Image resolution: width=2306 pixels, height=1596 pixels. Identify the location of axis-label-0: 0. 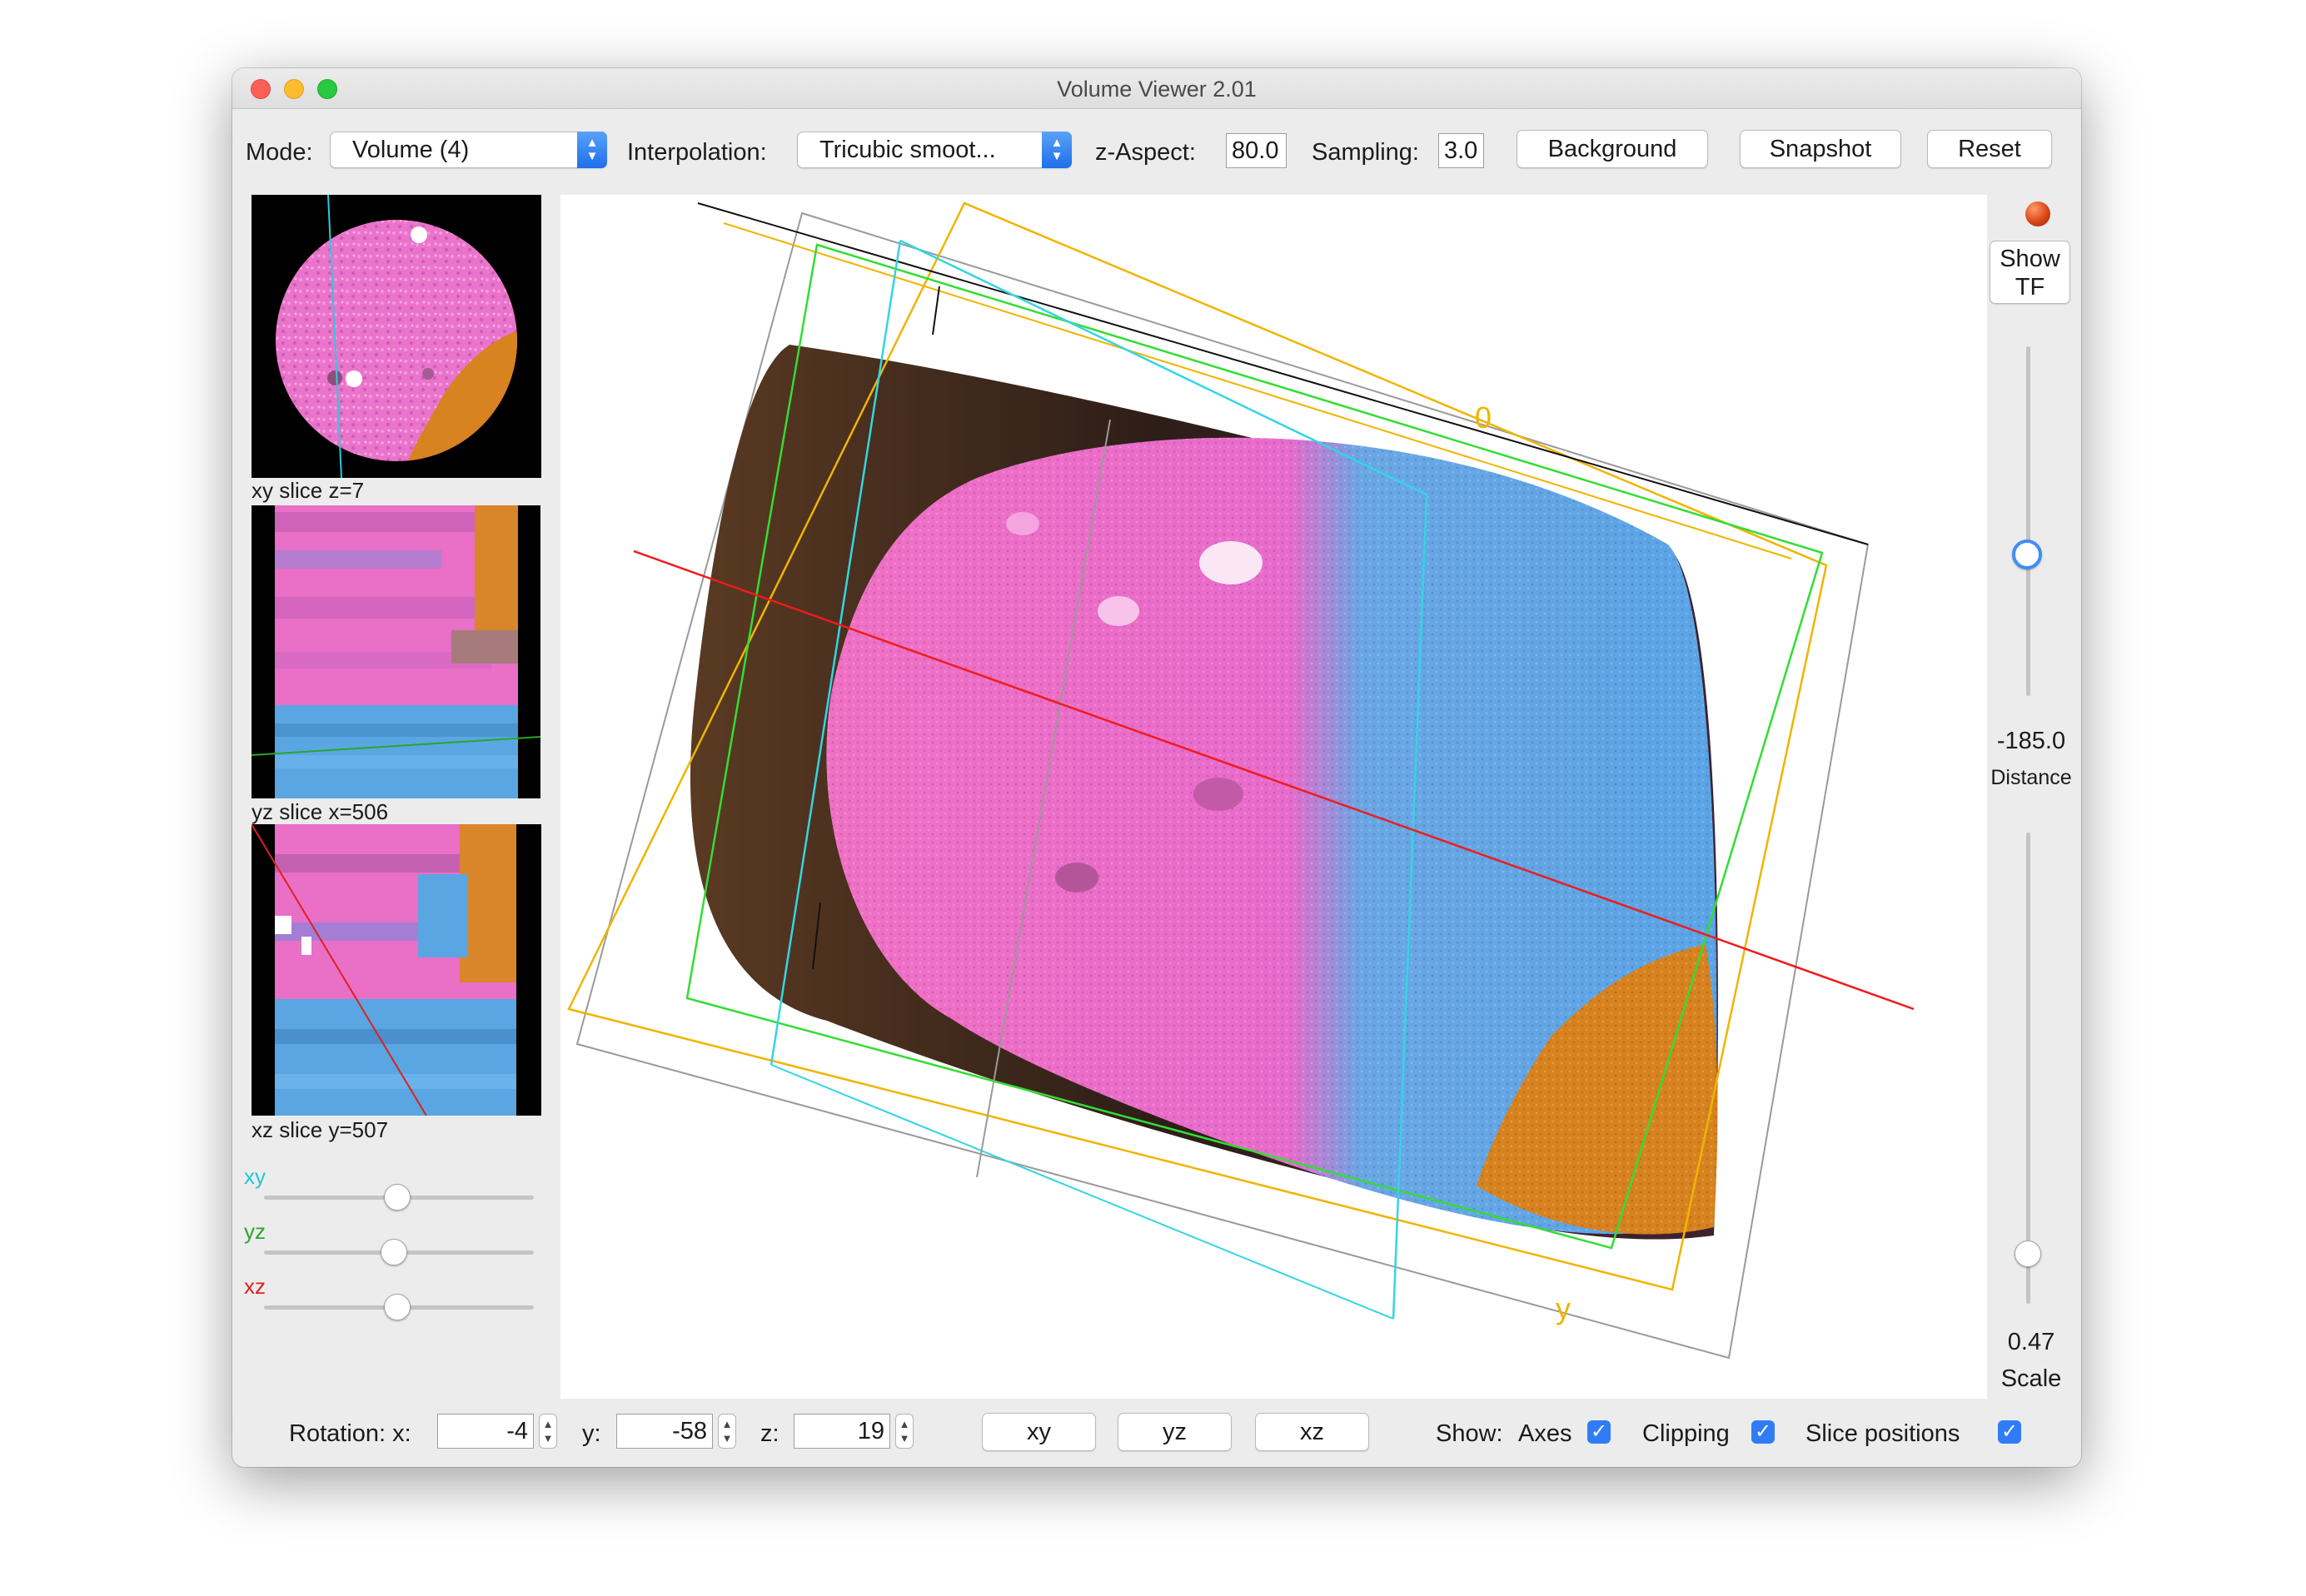
(1483, 417).